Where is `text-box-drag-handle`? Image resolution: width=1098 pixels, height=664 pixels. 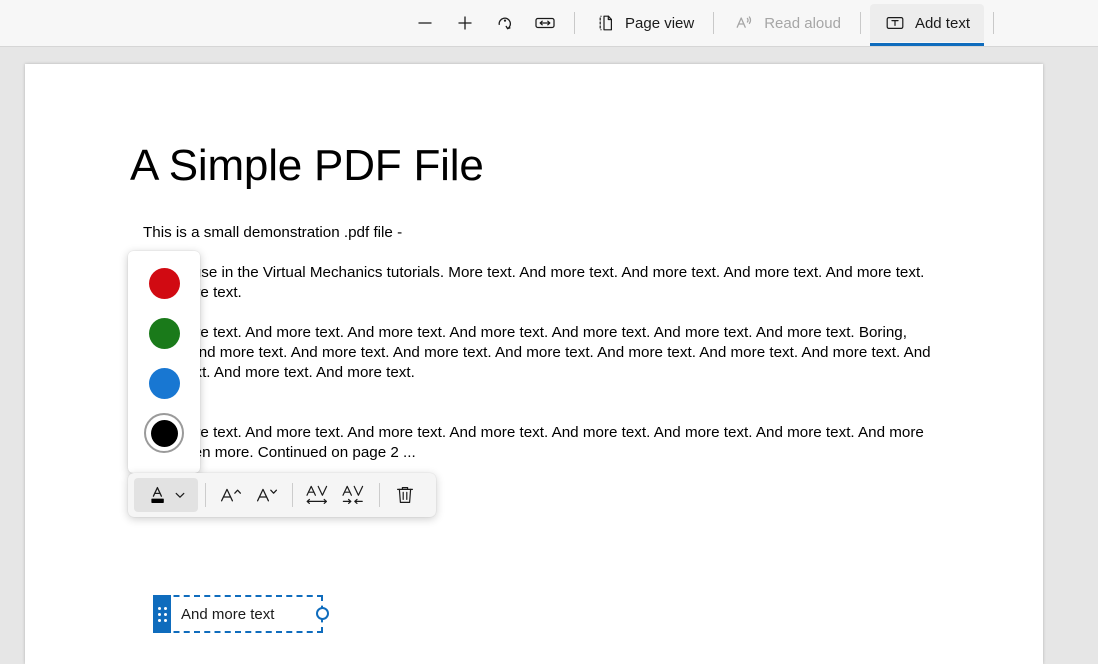
text-box-drag-handle is located at coordinates (162, 614).